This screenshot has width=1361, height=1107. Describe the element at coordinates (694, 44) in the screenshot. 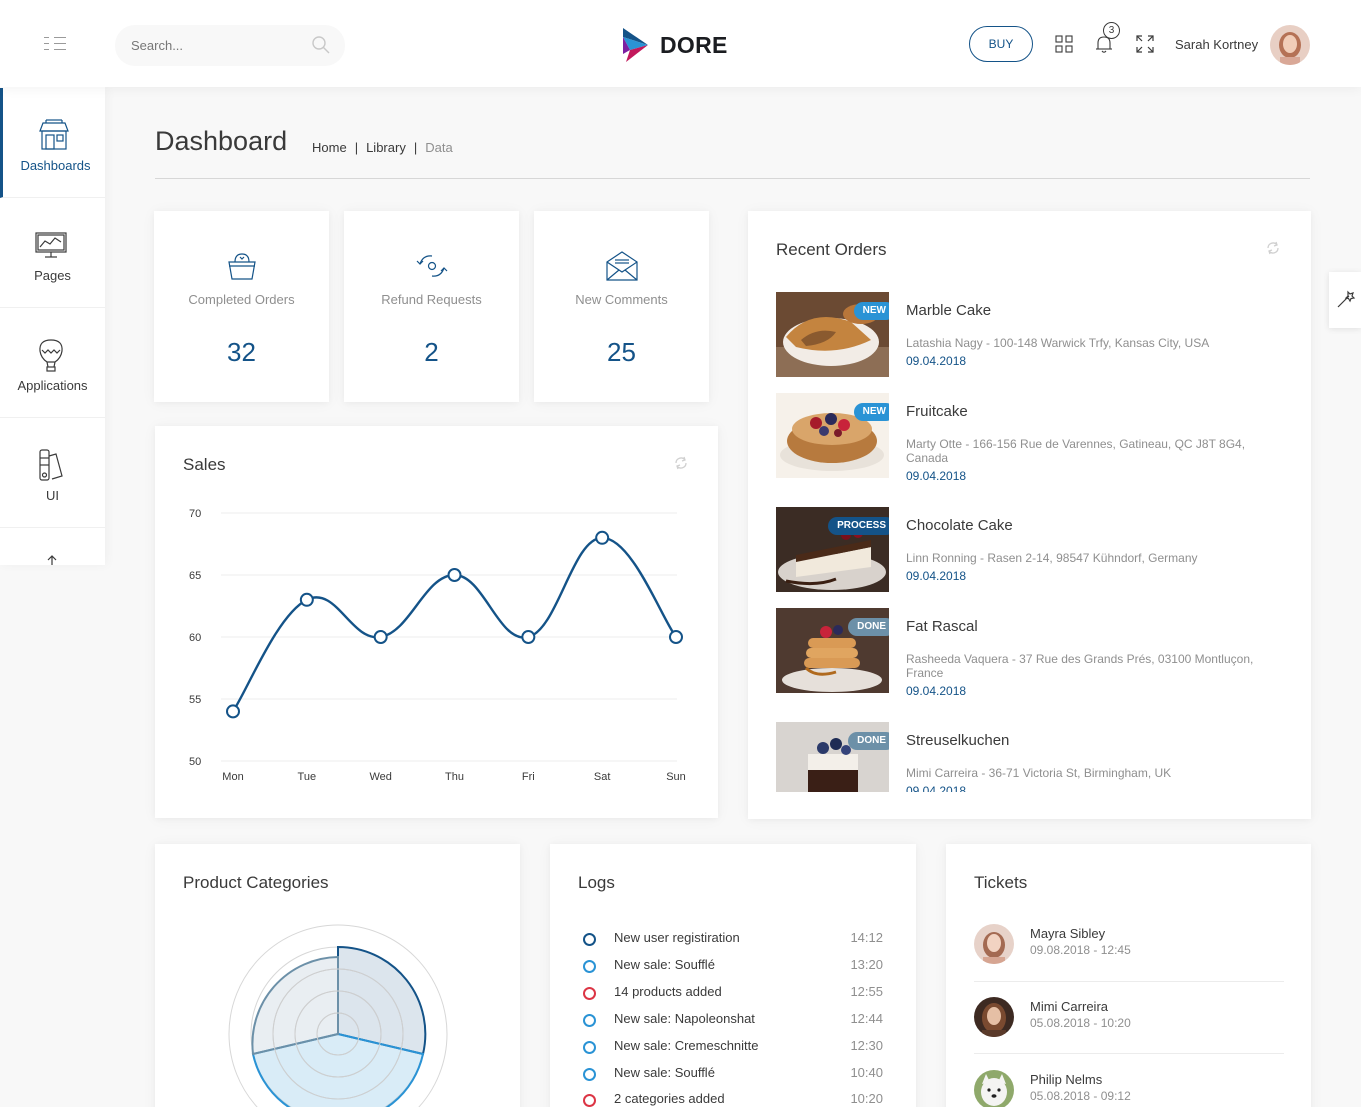

I see `brand-name: DORE` at that location.